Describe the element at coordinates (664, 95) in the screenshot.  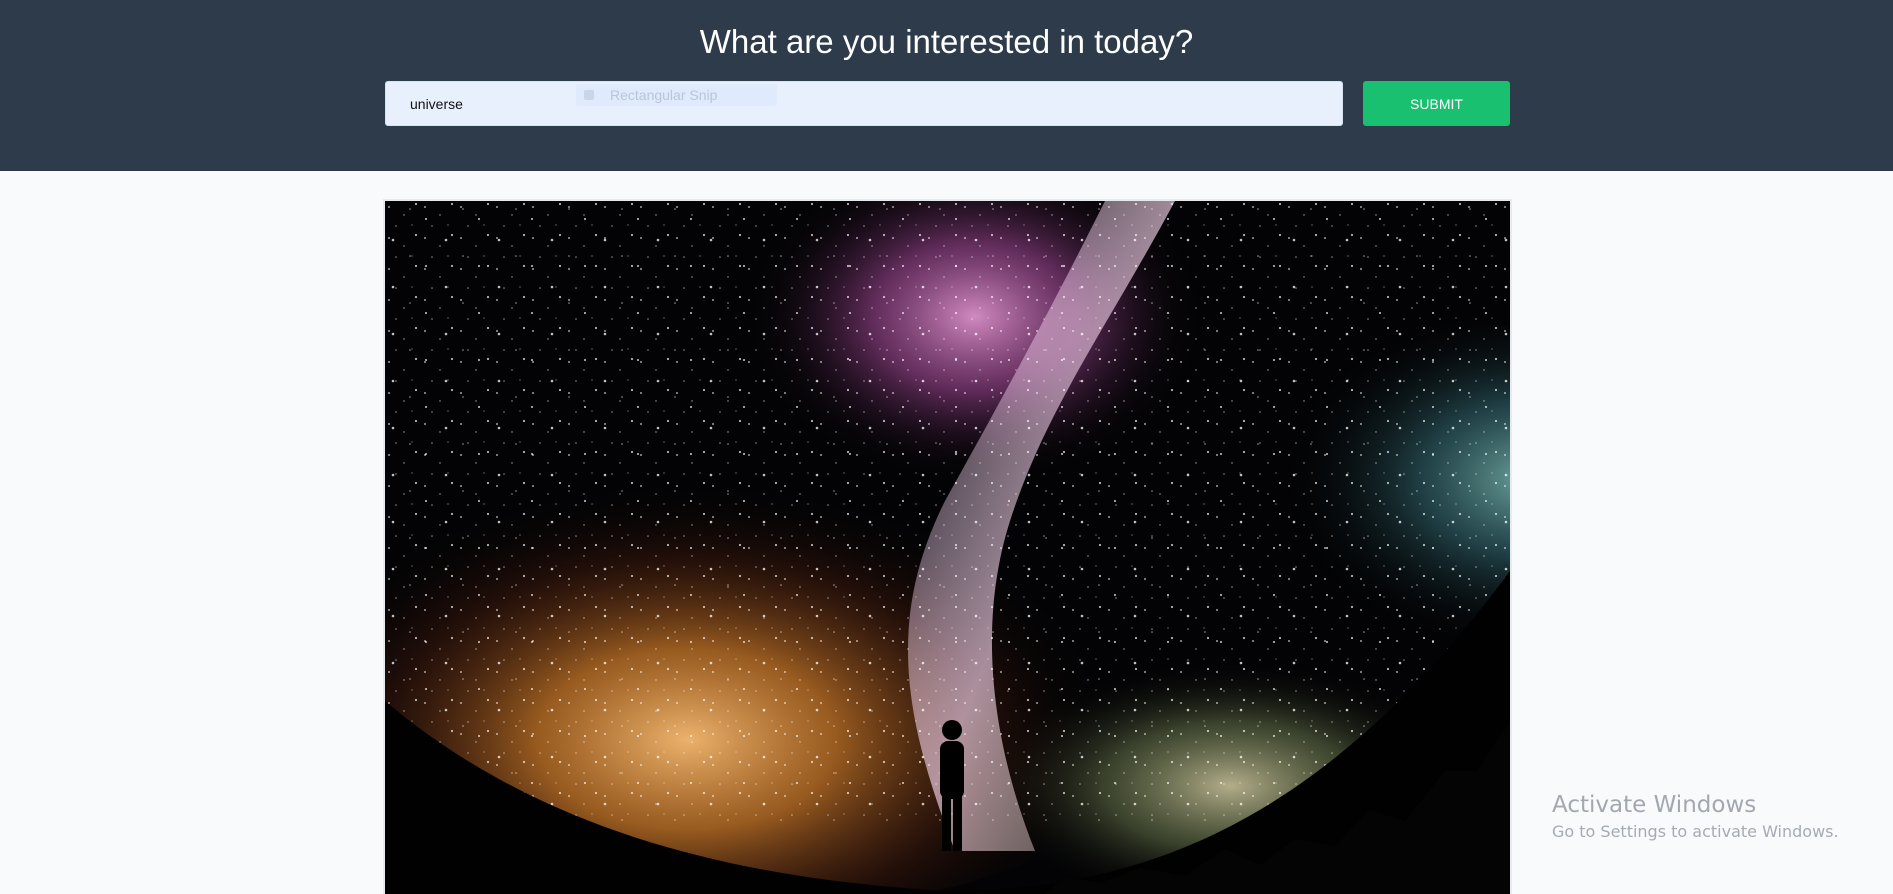
I see `snip-tooltip-label: Rectangular Snip` at that location.